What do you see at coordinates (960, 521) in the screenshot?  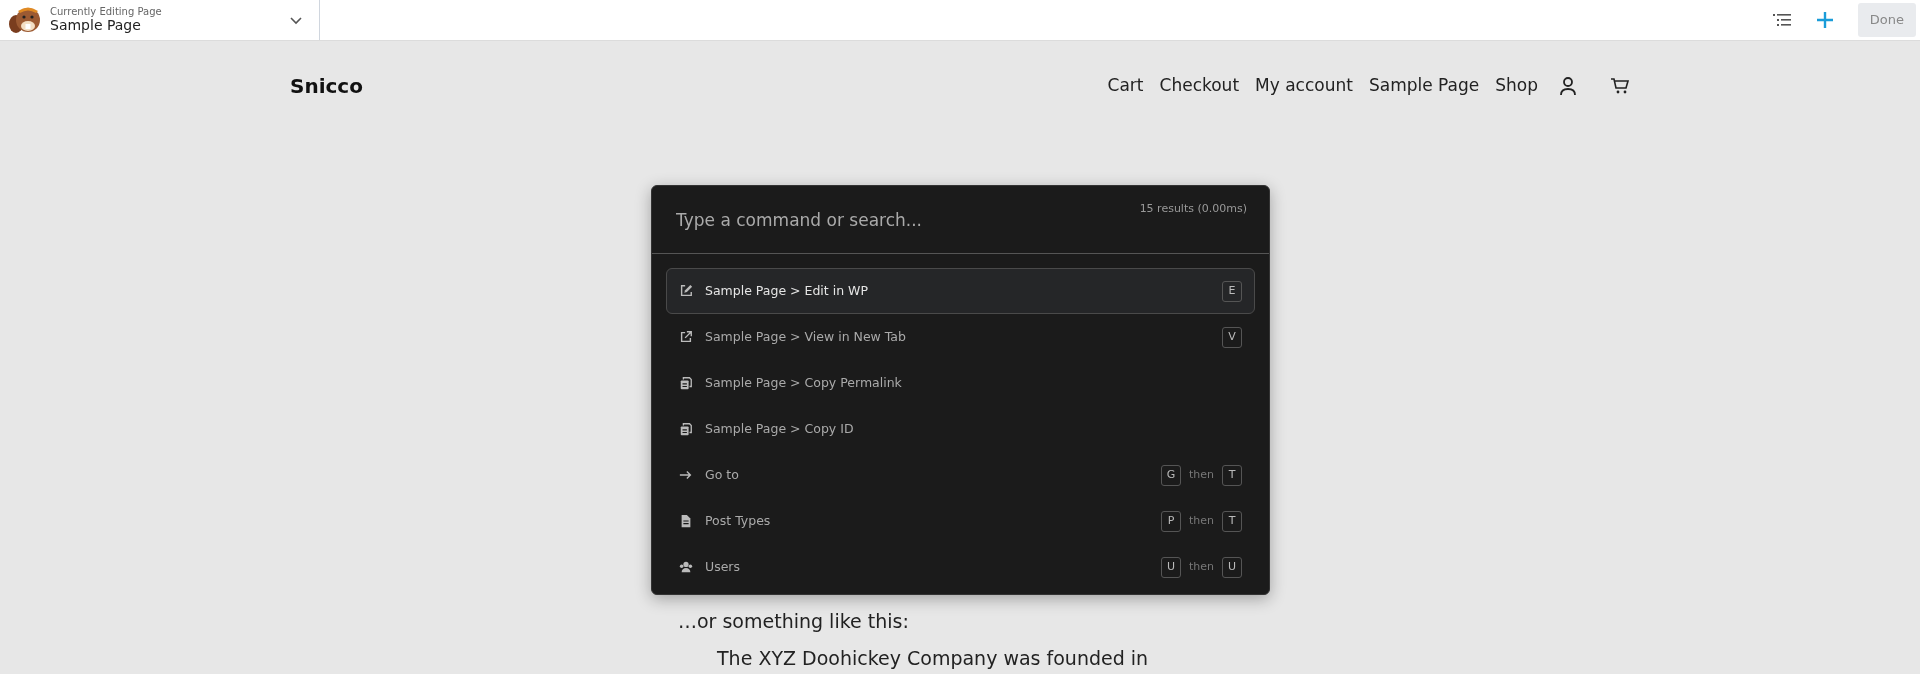 I see `command-item: Post Types P then T` at bounding box center [960, 521].